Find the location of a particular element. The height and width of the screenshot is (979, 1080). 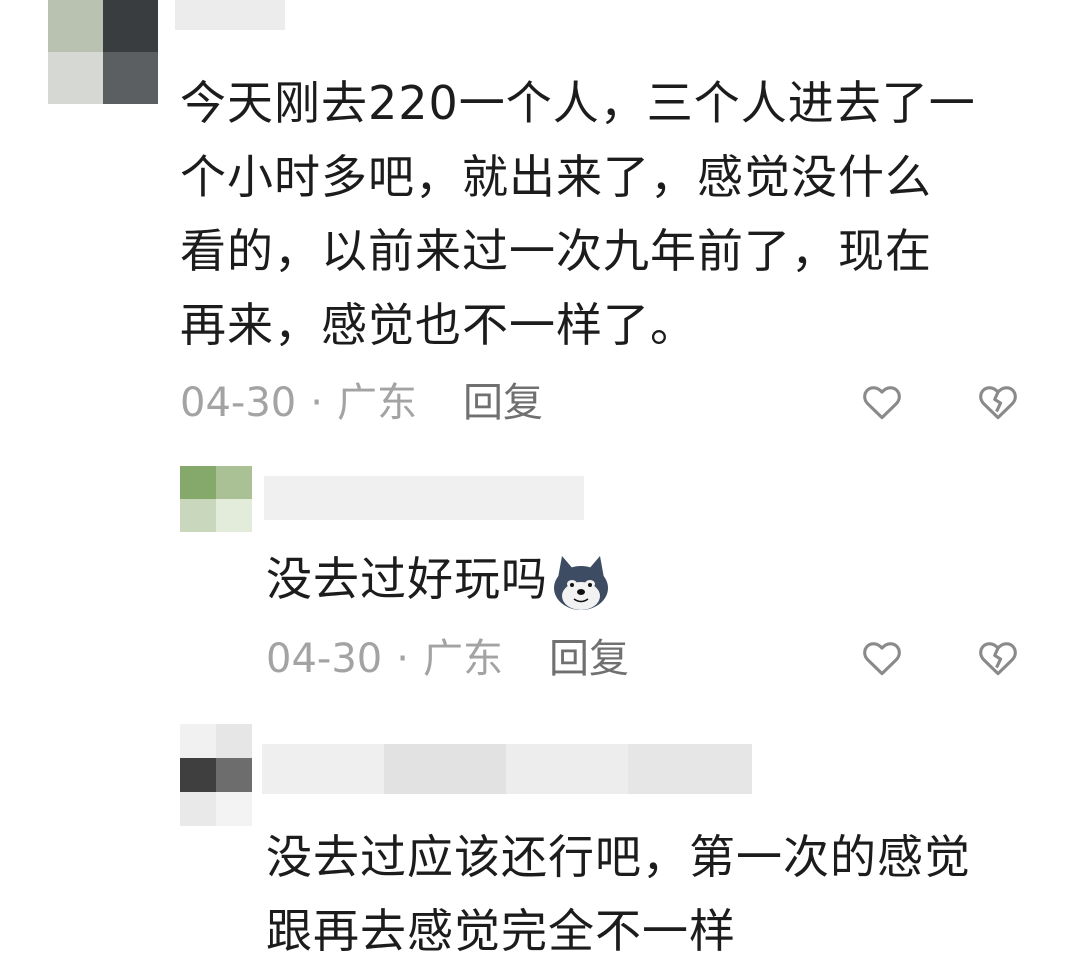

comment-text-content: 没去过好玩吗 is located at coordinates (407, 579).